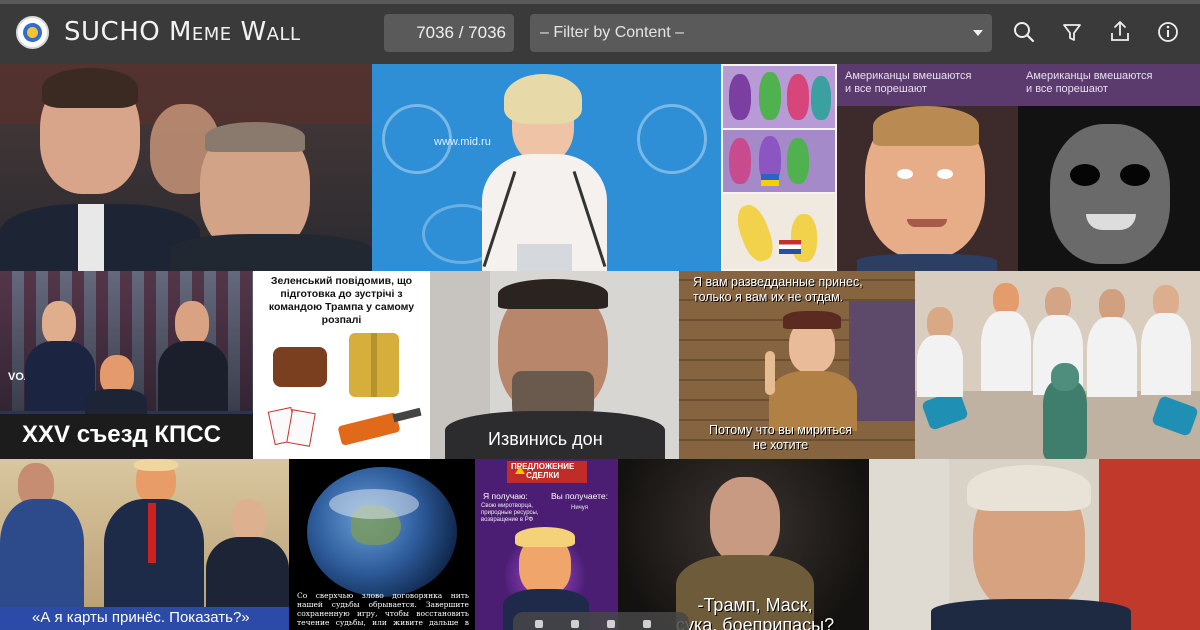 The height and width of the screenshot is (630, 1200). What do you see at coordinates (449, 33) in the screenshot?
I see `meme-counter: 7036 / 7036` at bounding box center [449, 33].